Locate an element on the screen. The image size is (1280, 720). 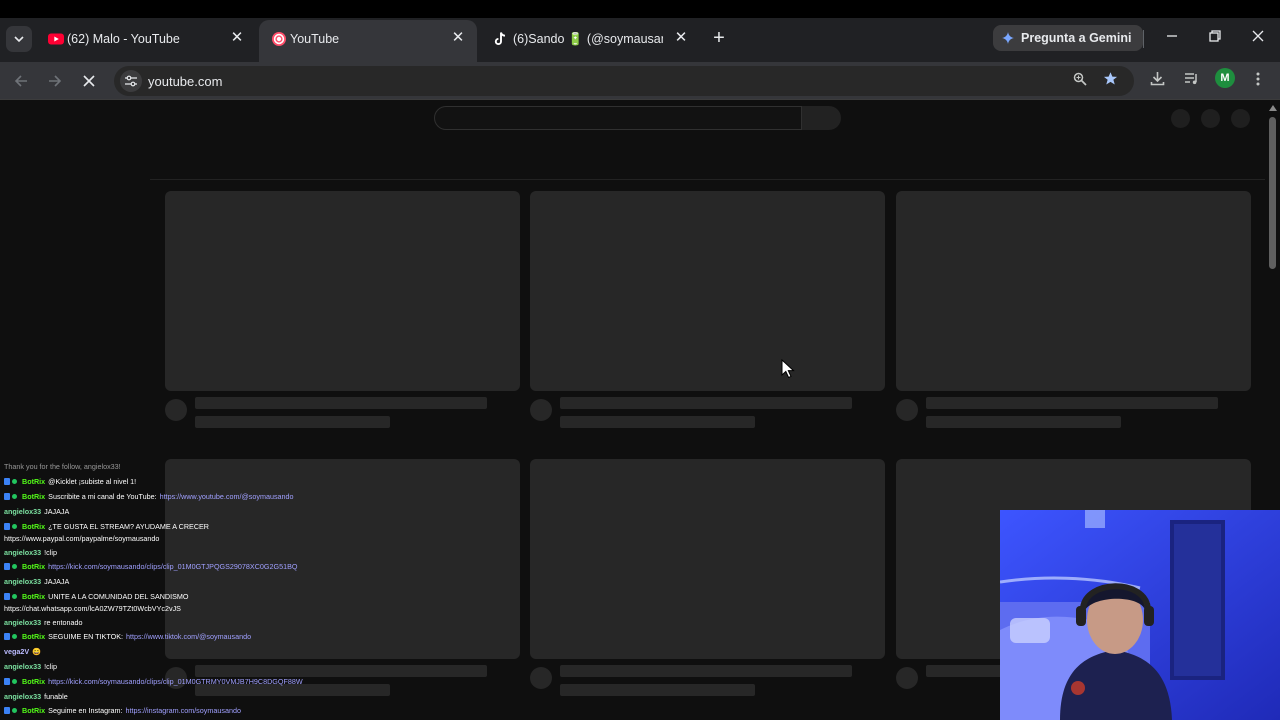
url-text: youtube.com is located at coordinates (185, 81).